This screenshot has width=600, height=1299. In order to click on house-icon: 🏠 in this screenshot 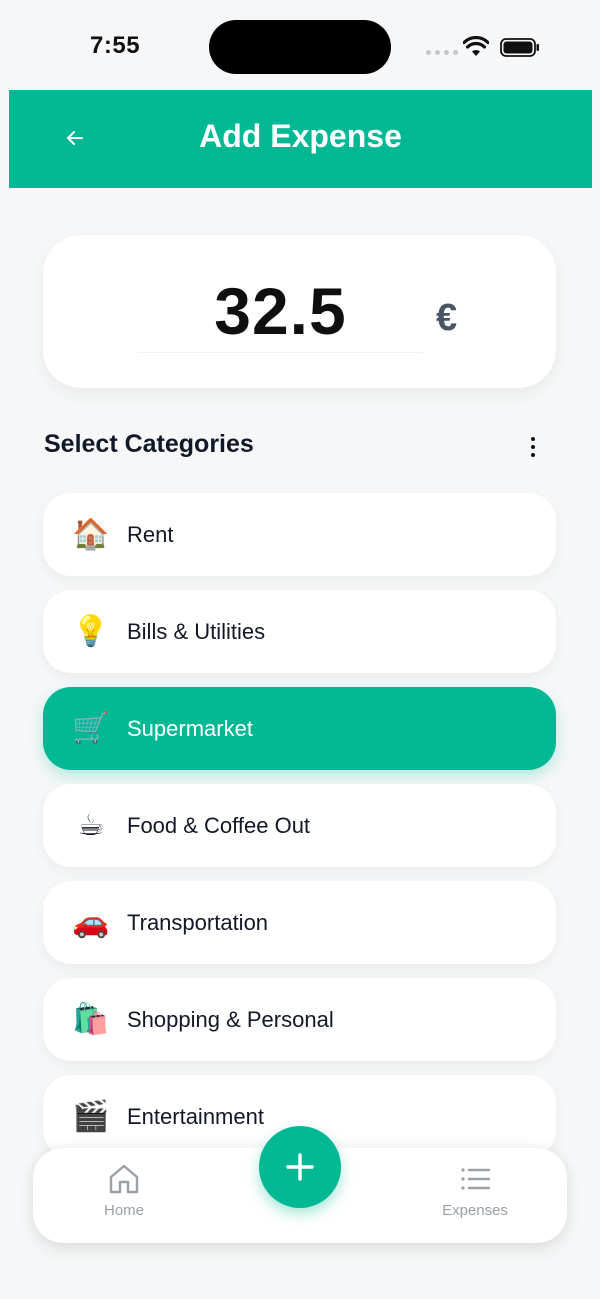, I will do `click(91, 534)`.